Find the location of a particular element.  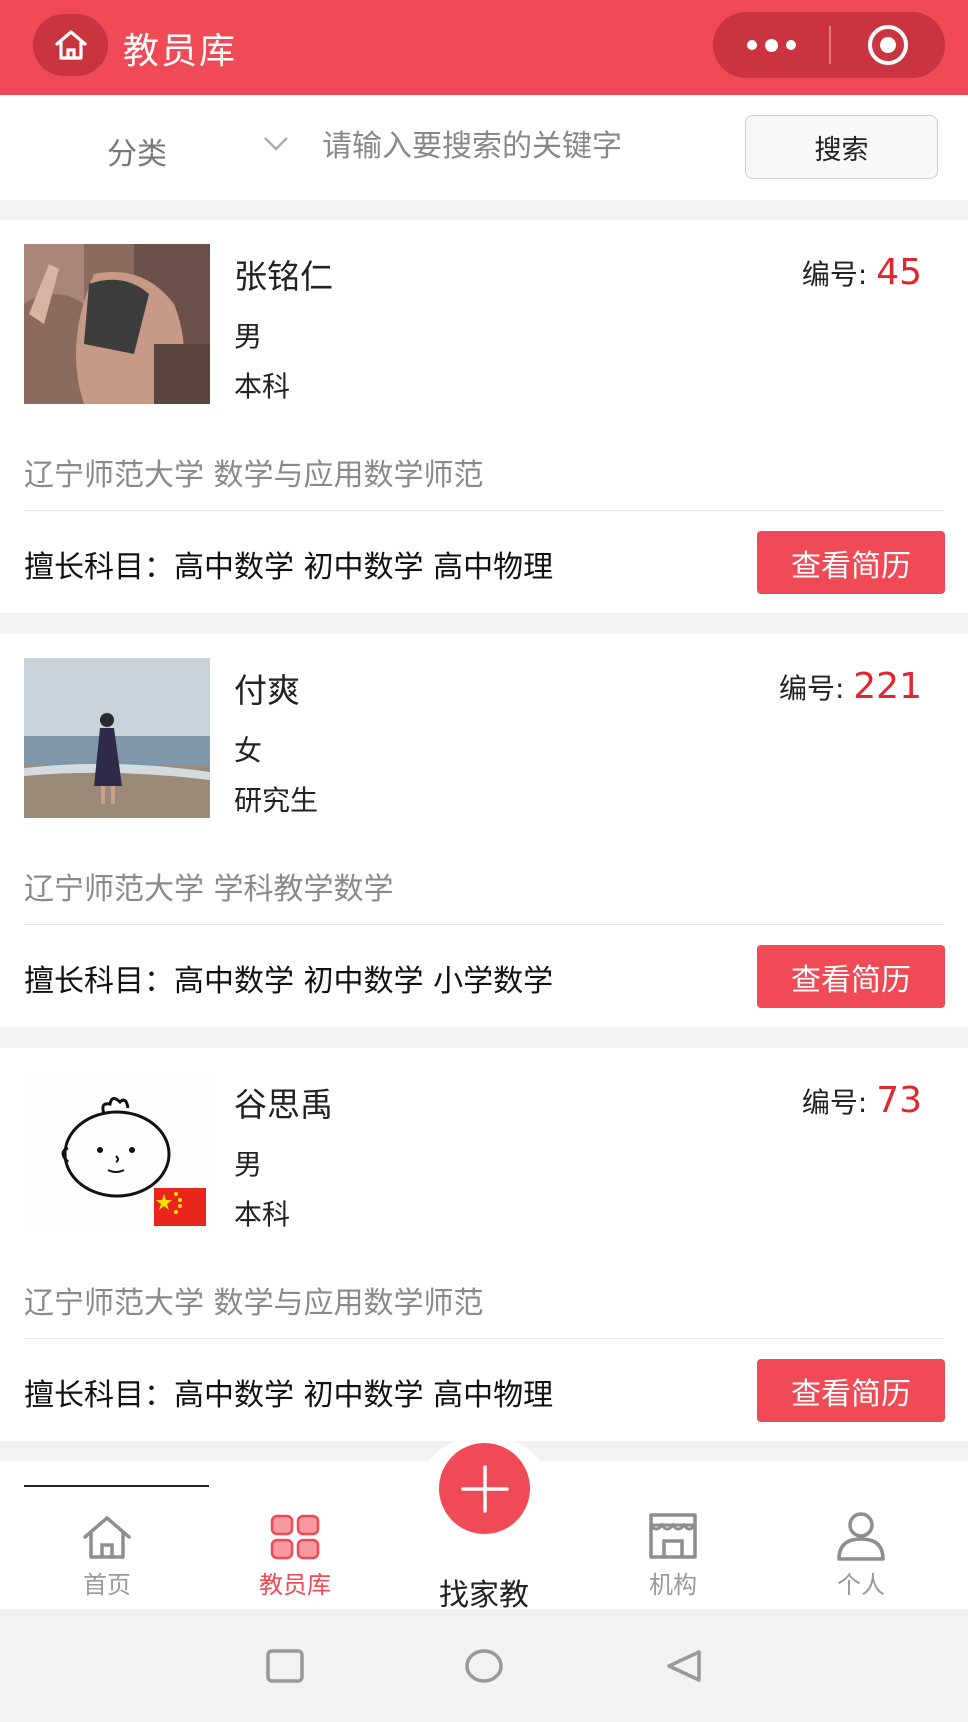

tab-institution: 机构 is located at coordinates (673, 1535).